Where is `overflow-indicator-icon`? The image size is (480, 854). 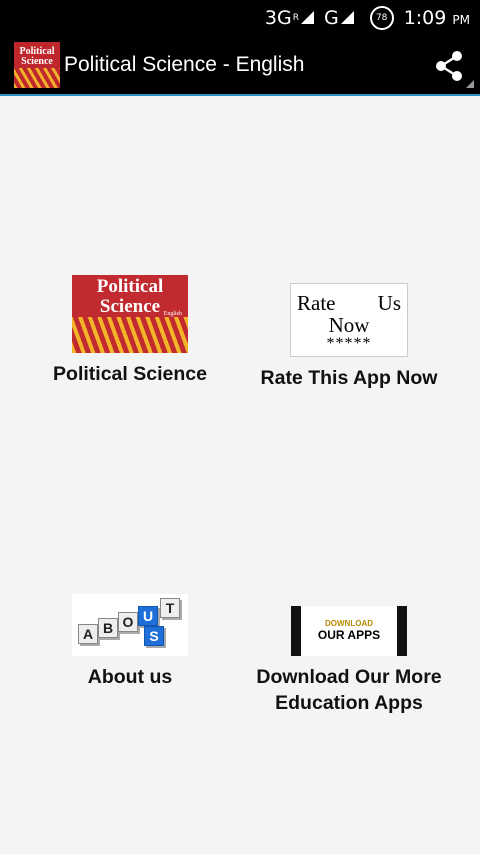 overflow-indicator-icon is located at coordinates (470, 84).